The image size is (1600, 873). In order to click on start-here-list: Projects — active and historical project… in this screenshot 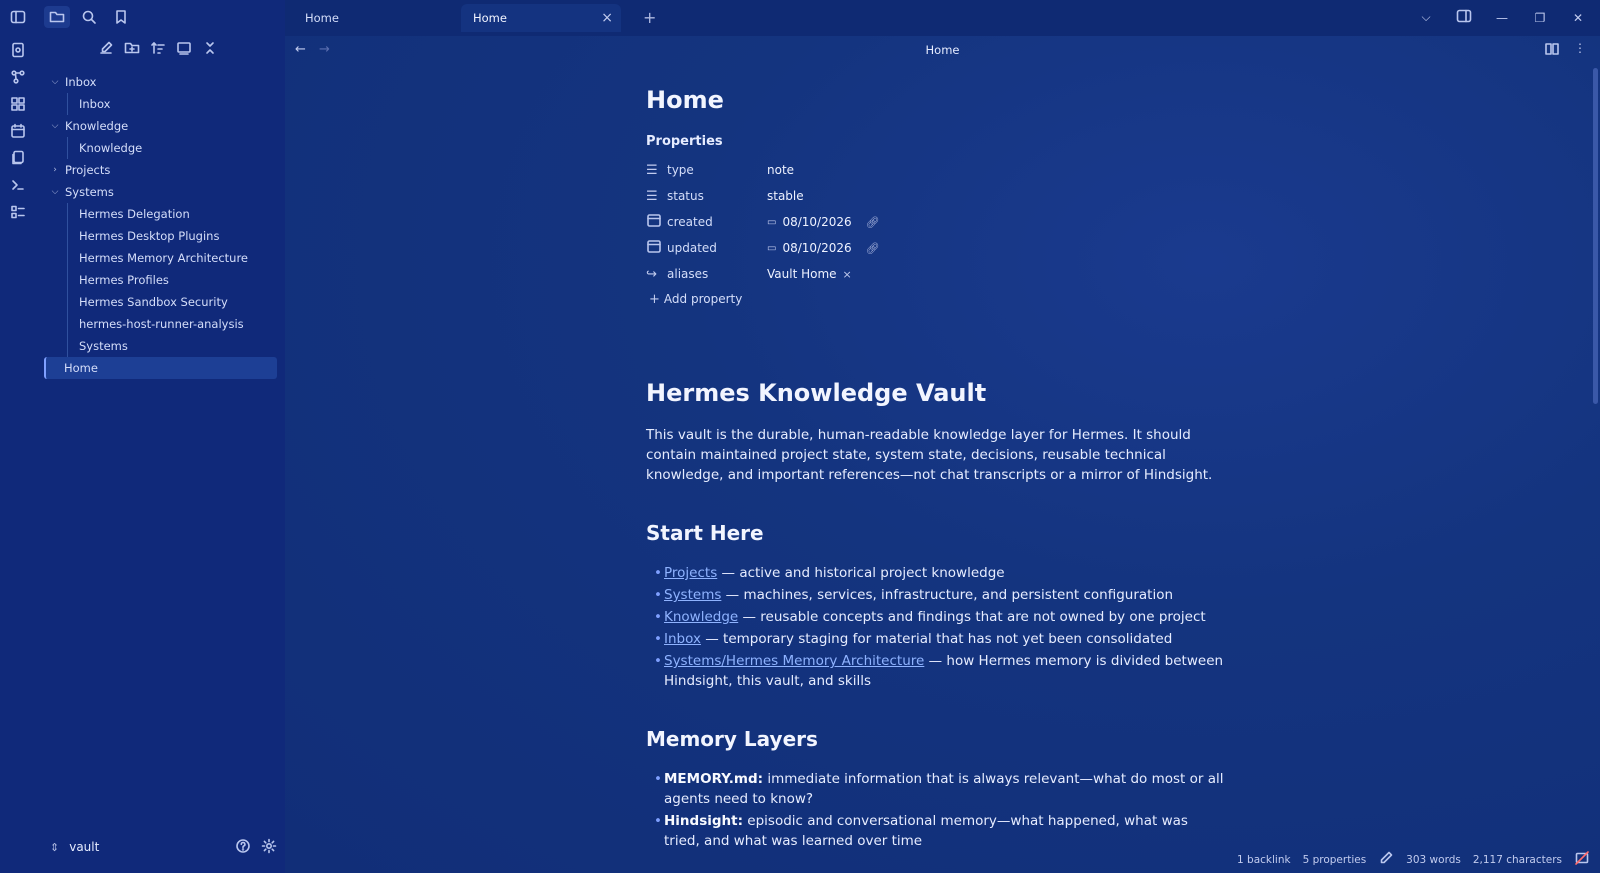, I will do `click(936, 627)`.